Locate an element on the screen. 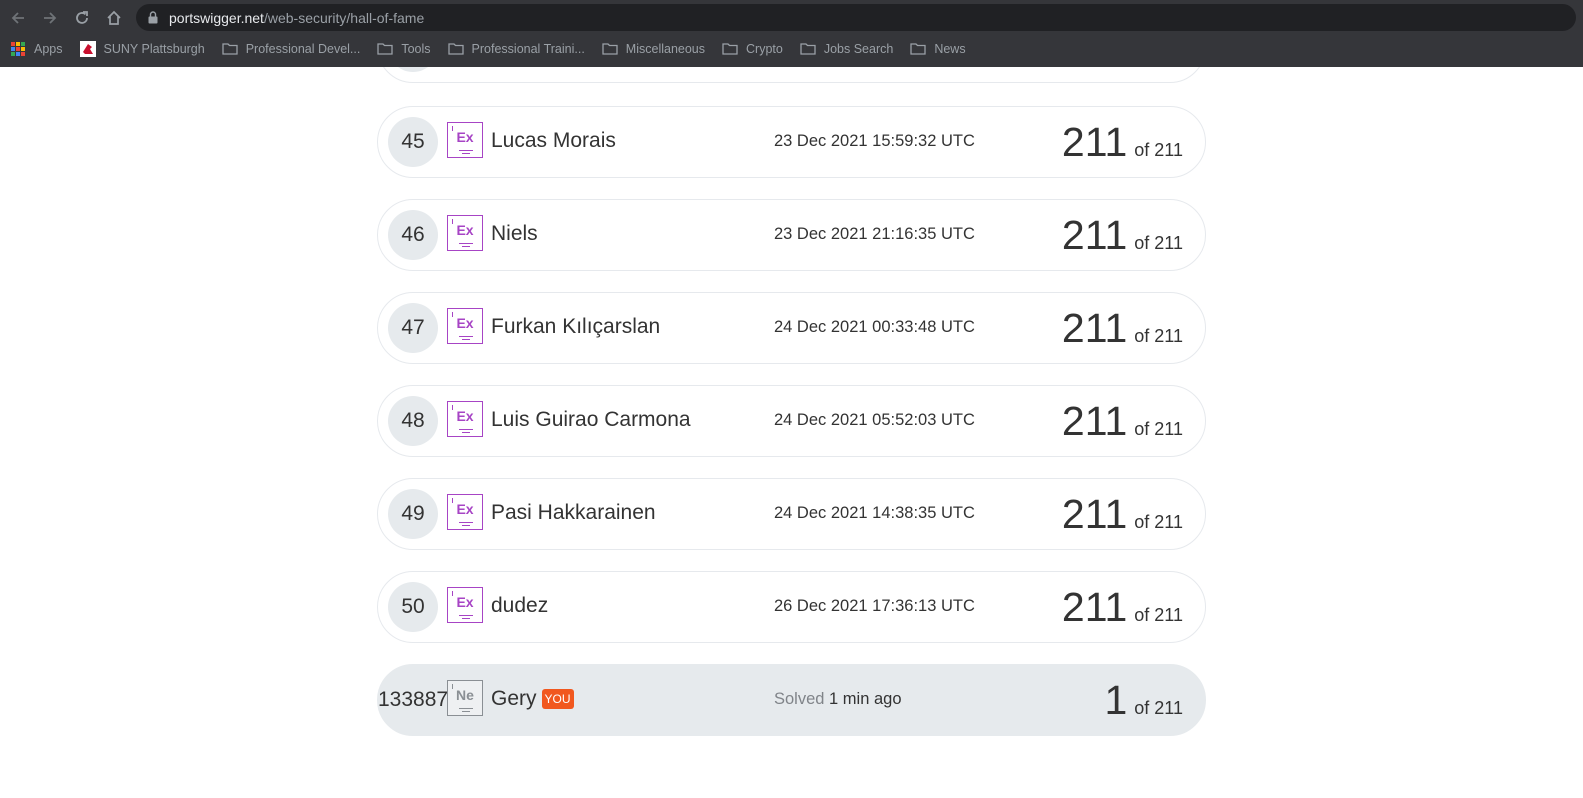 This screenshot has width=1583, height=798. leaderboard-row-partial is located at coordinates (791, 75).